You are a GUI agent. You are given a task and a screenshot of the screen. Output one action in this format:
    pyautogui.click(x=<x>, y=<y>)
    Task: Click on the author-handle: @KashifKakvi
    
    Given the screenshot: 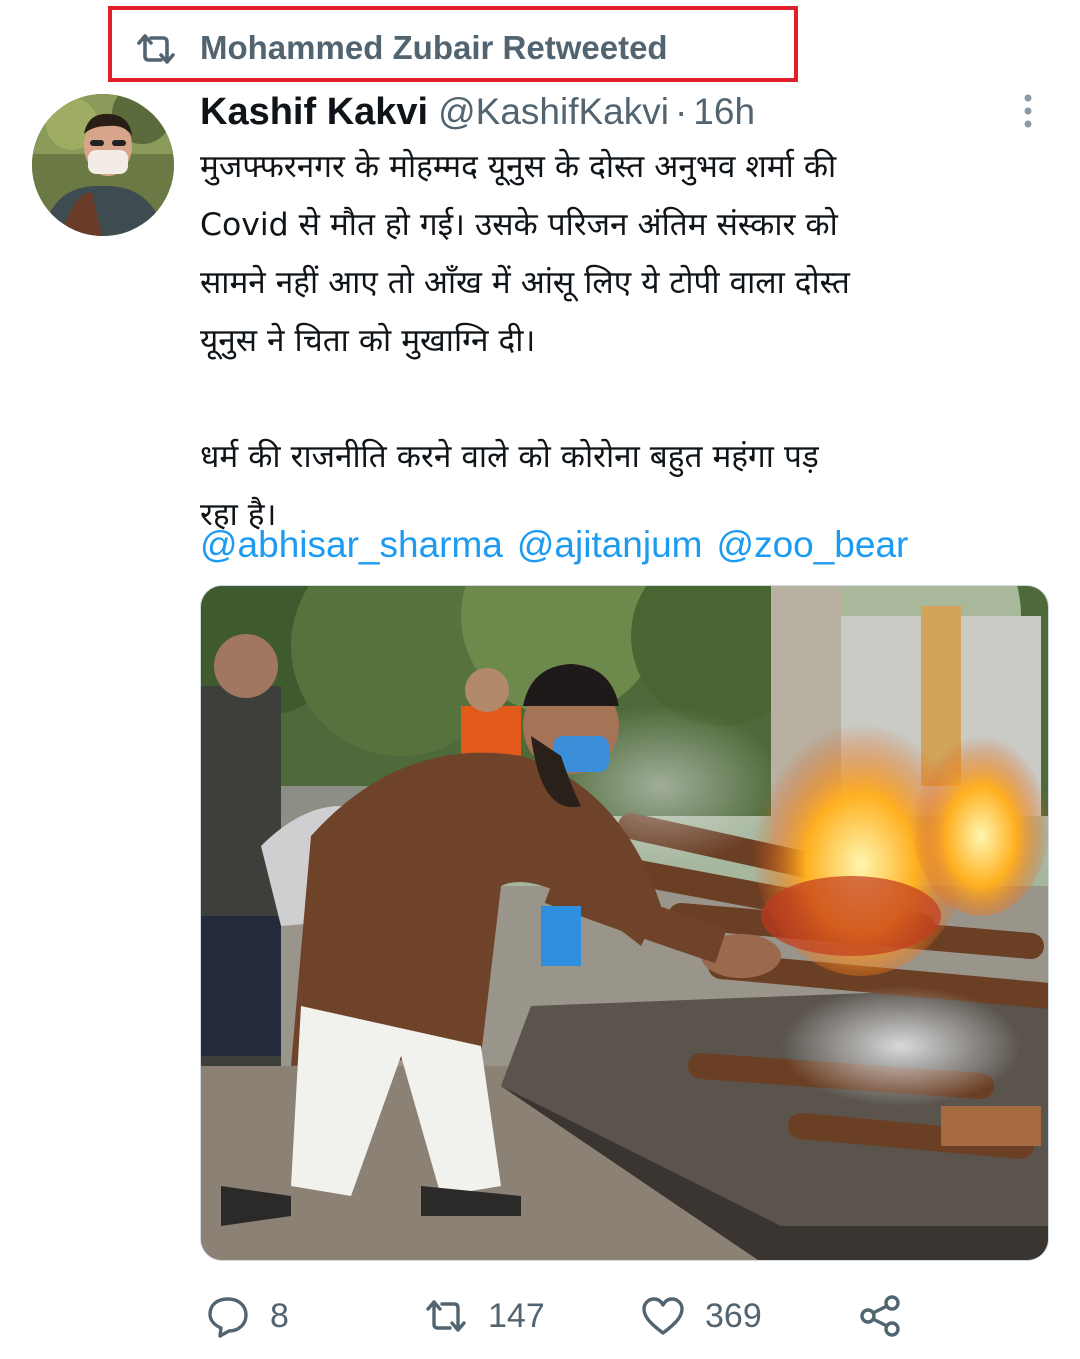 What is the action you would take?
    pyautogui.click(x=553, y=111)
    